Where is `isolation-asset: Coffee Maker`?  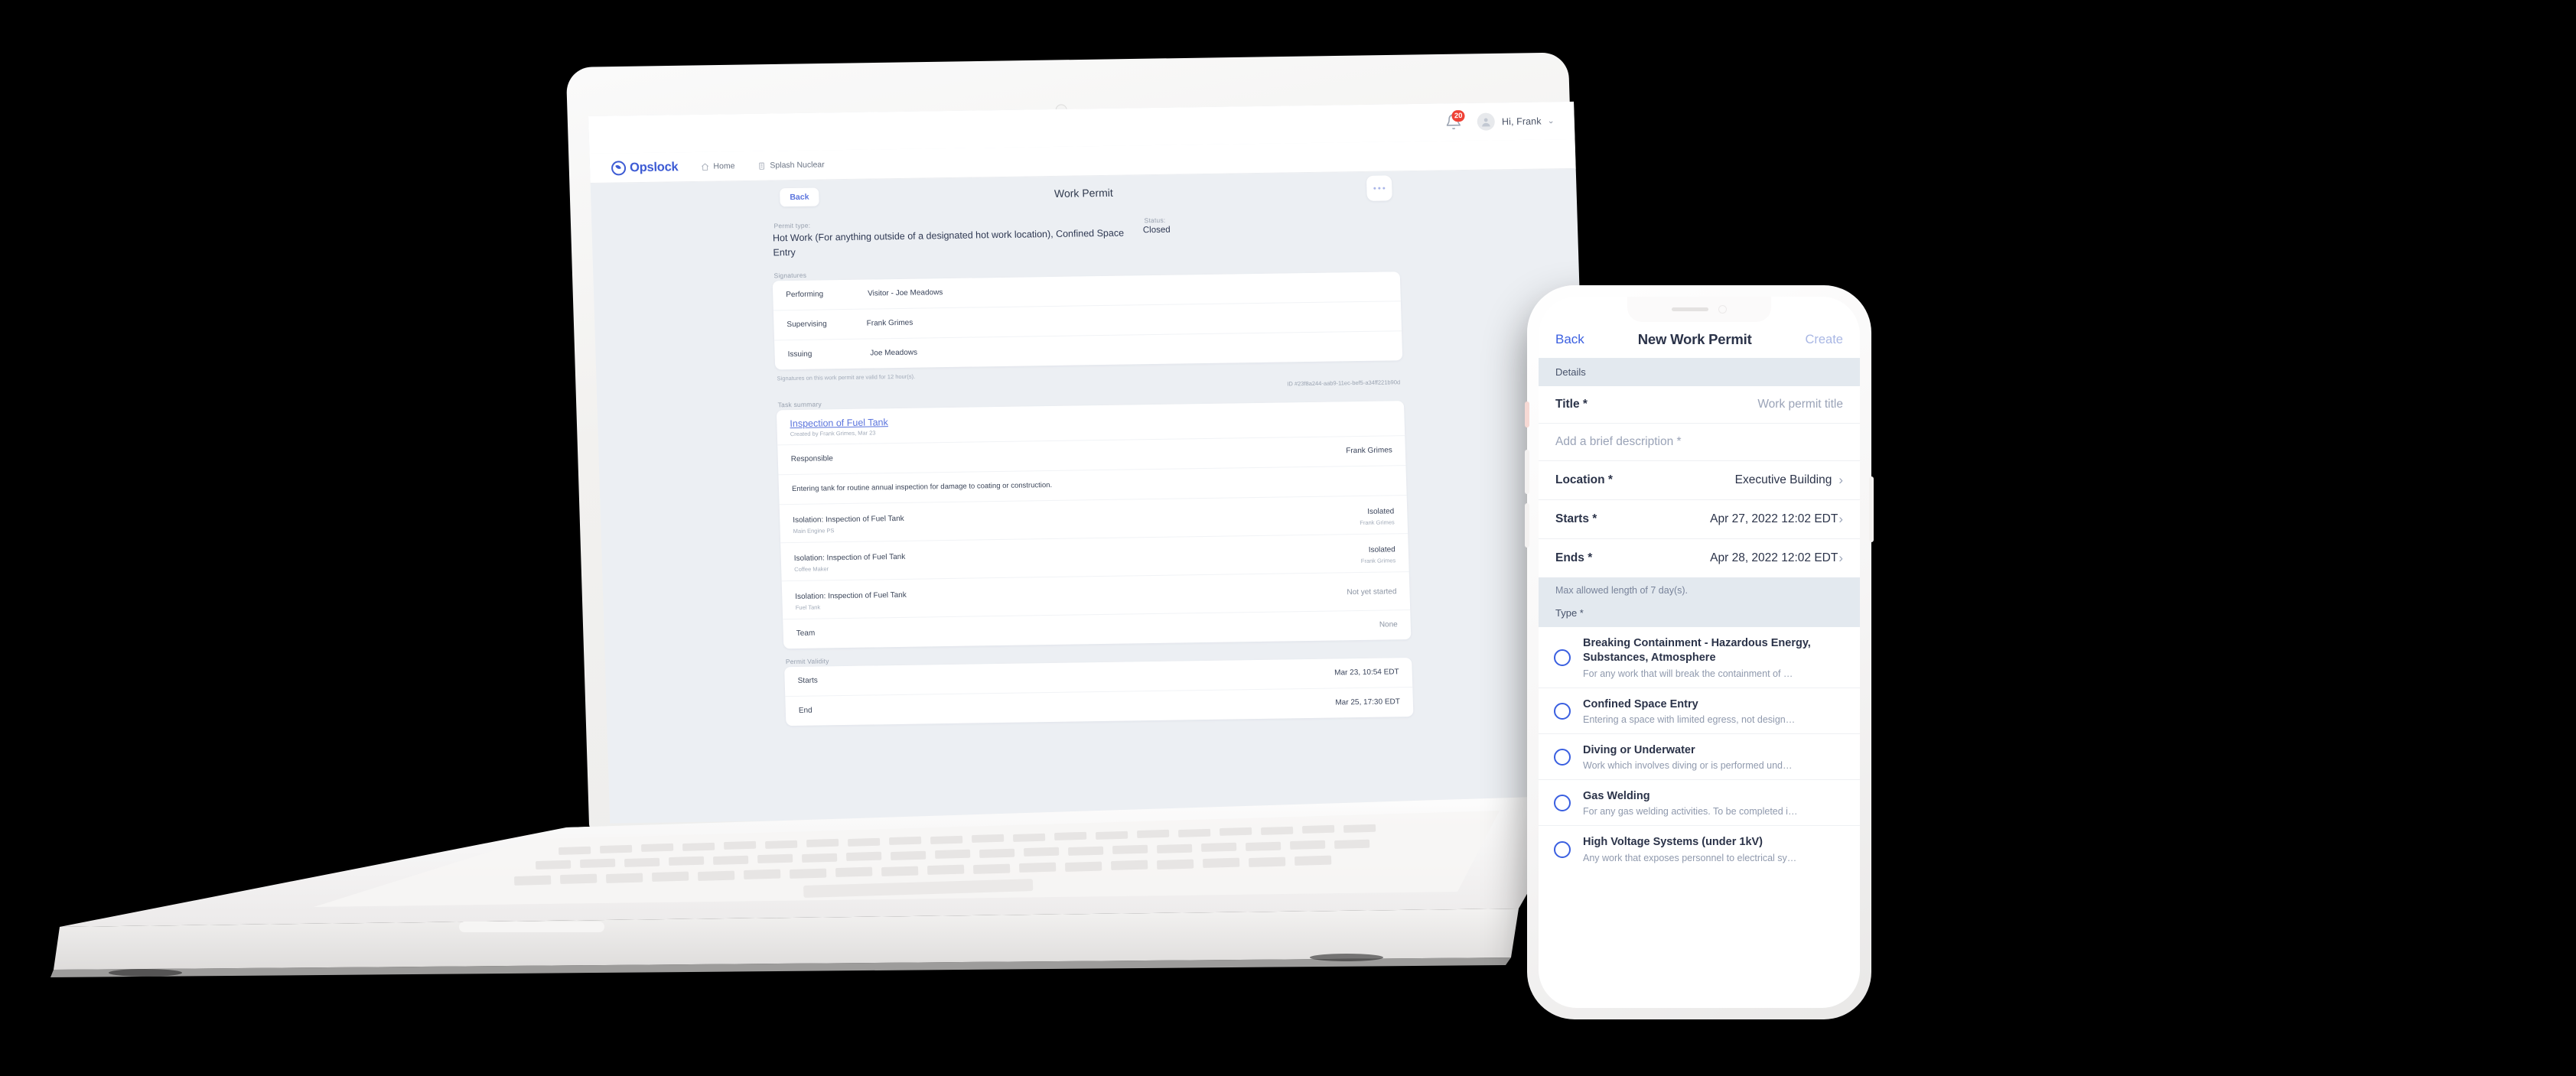 isolation-asset: Coffee Maker is located at coordinates (812, 569).